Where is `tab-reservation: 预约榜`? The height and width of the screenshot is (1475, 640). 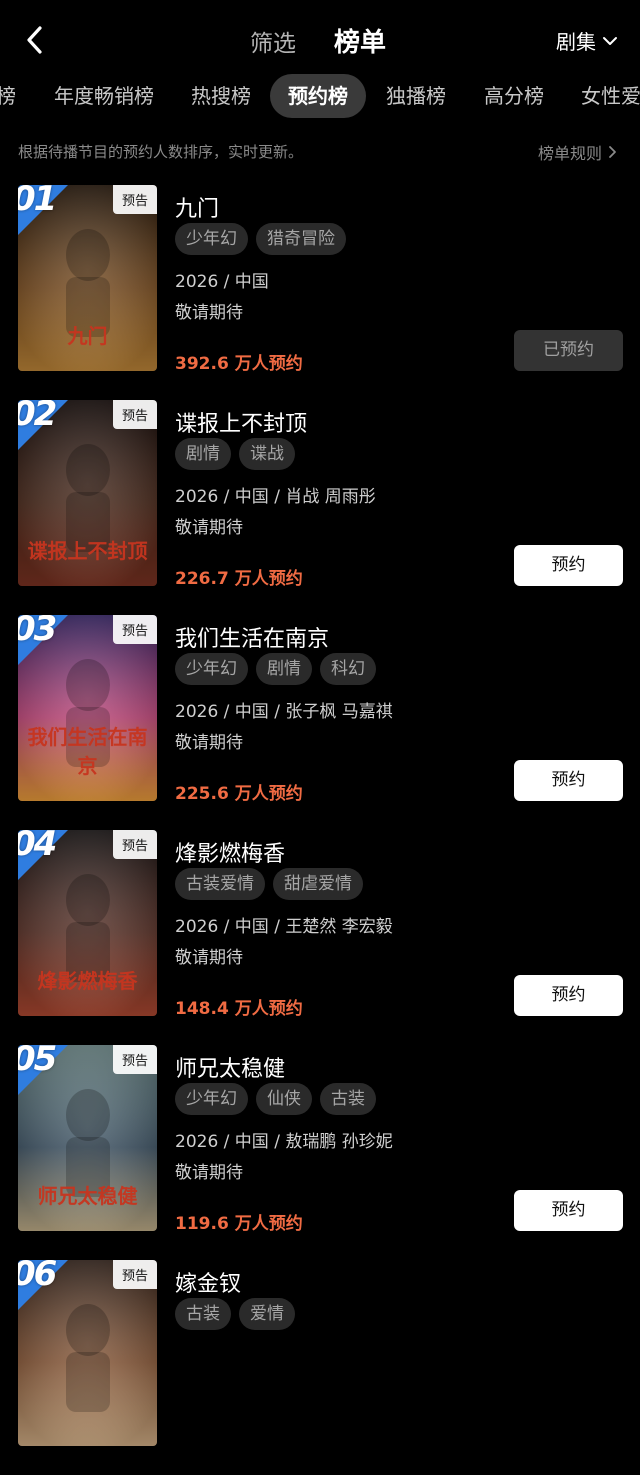
tab-reservation: 预约榜 is located at coordinates (318, 96).